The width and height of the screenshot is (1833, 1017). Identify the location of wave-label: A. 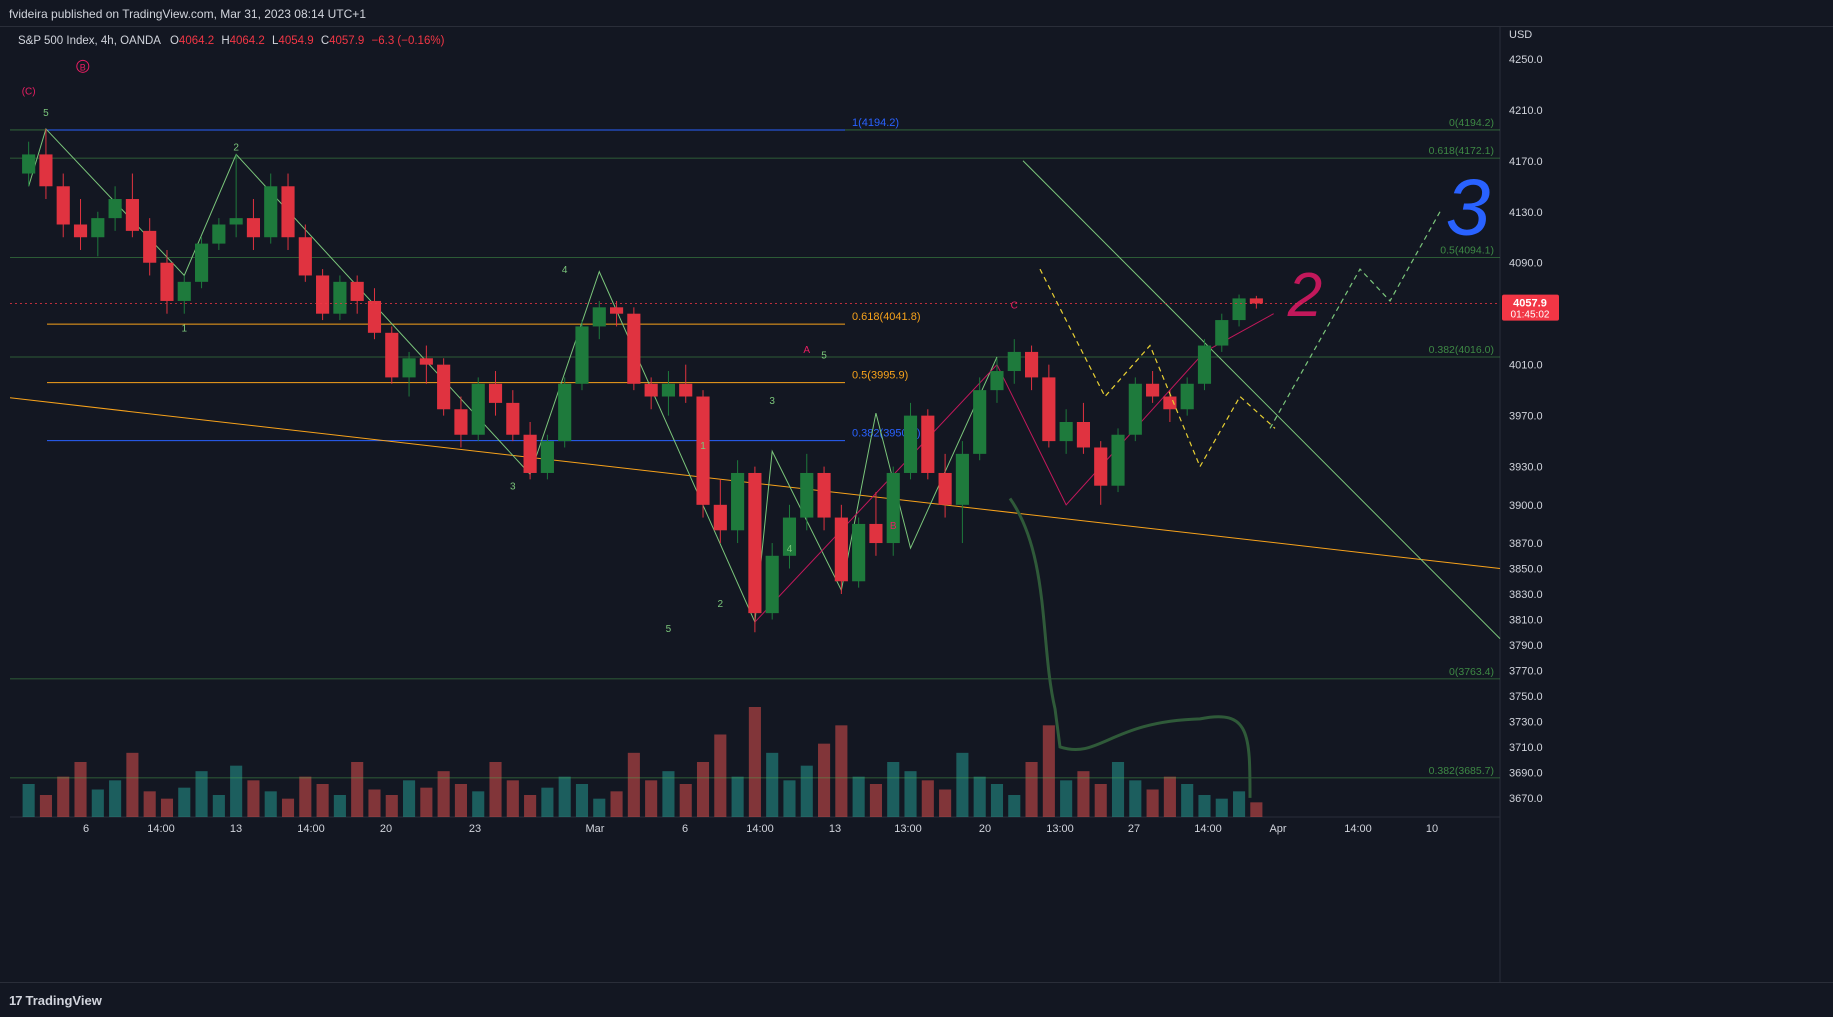
(806, 350).